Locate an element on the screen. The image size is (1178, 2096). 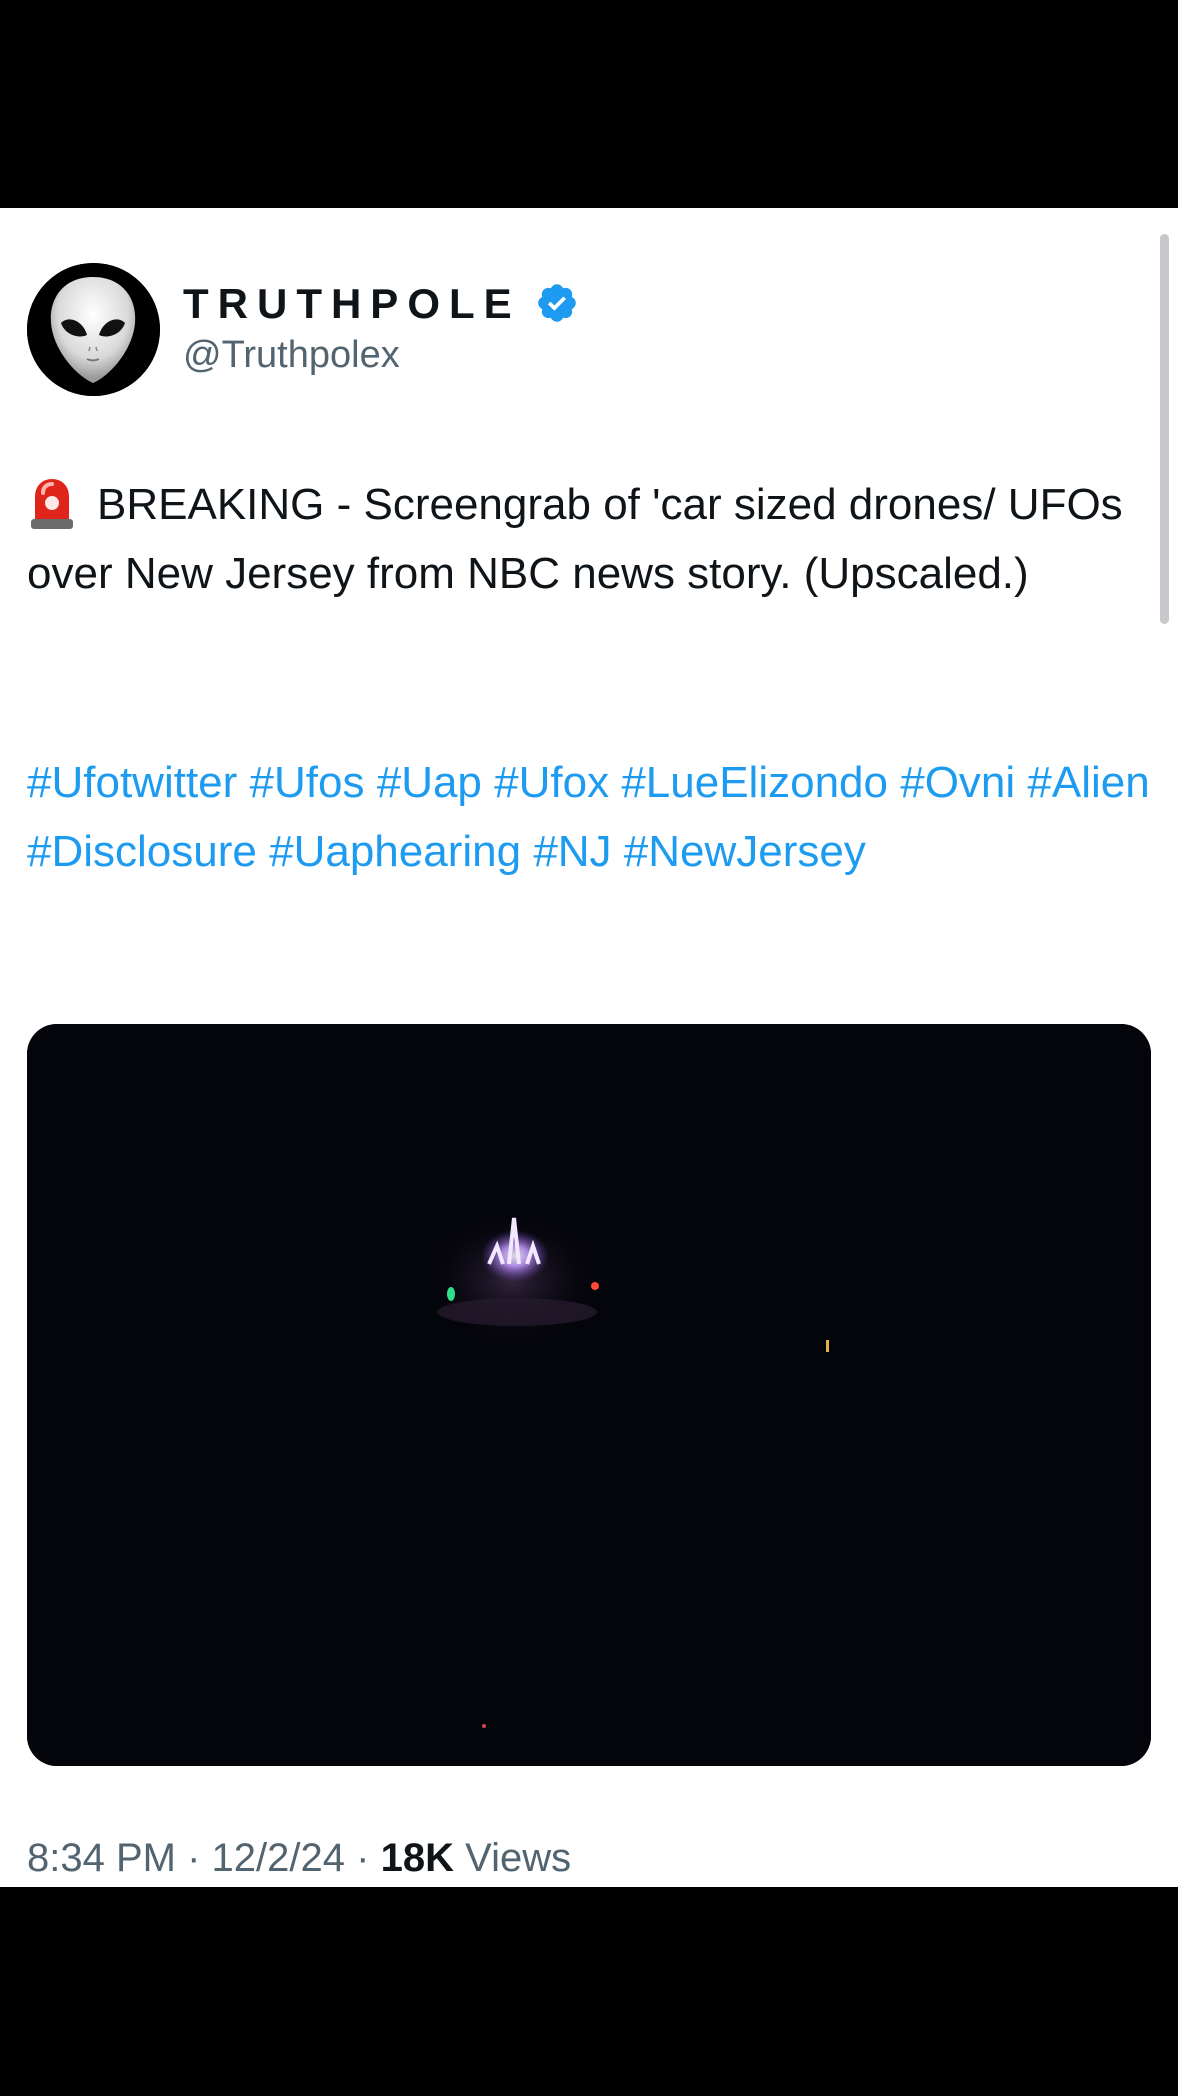
hashtag-link: #Ufox is located at coordinates (551, 782).